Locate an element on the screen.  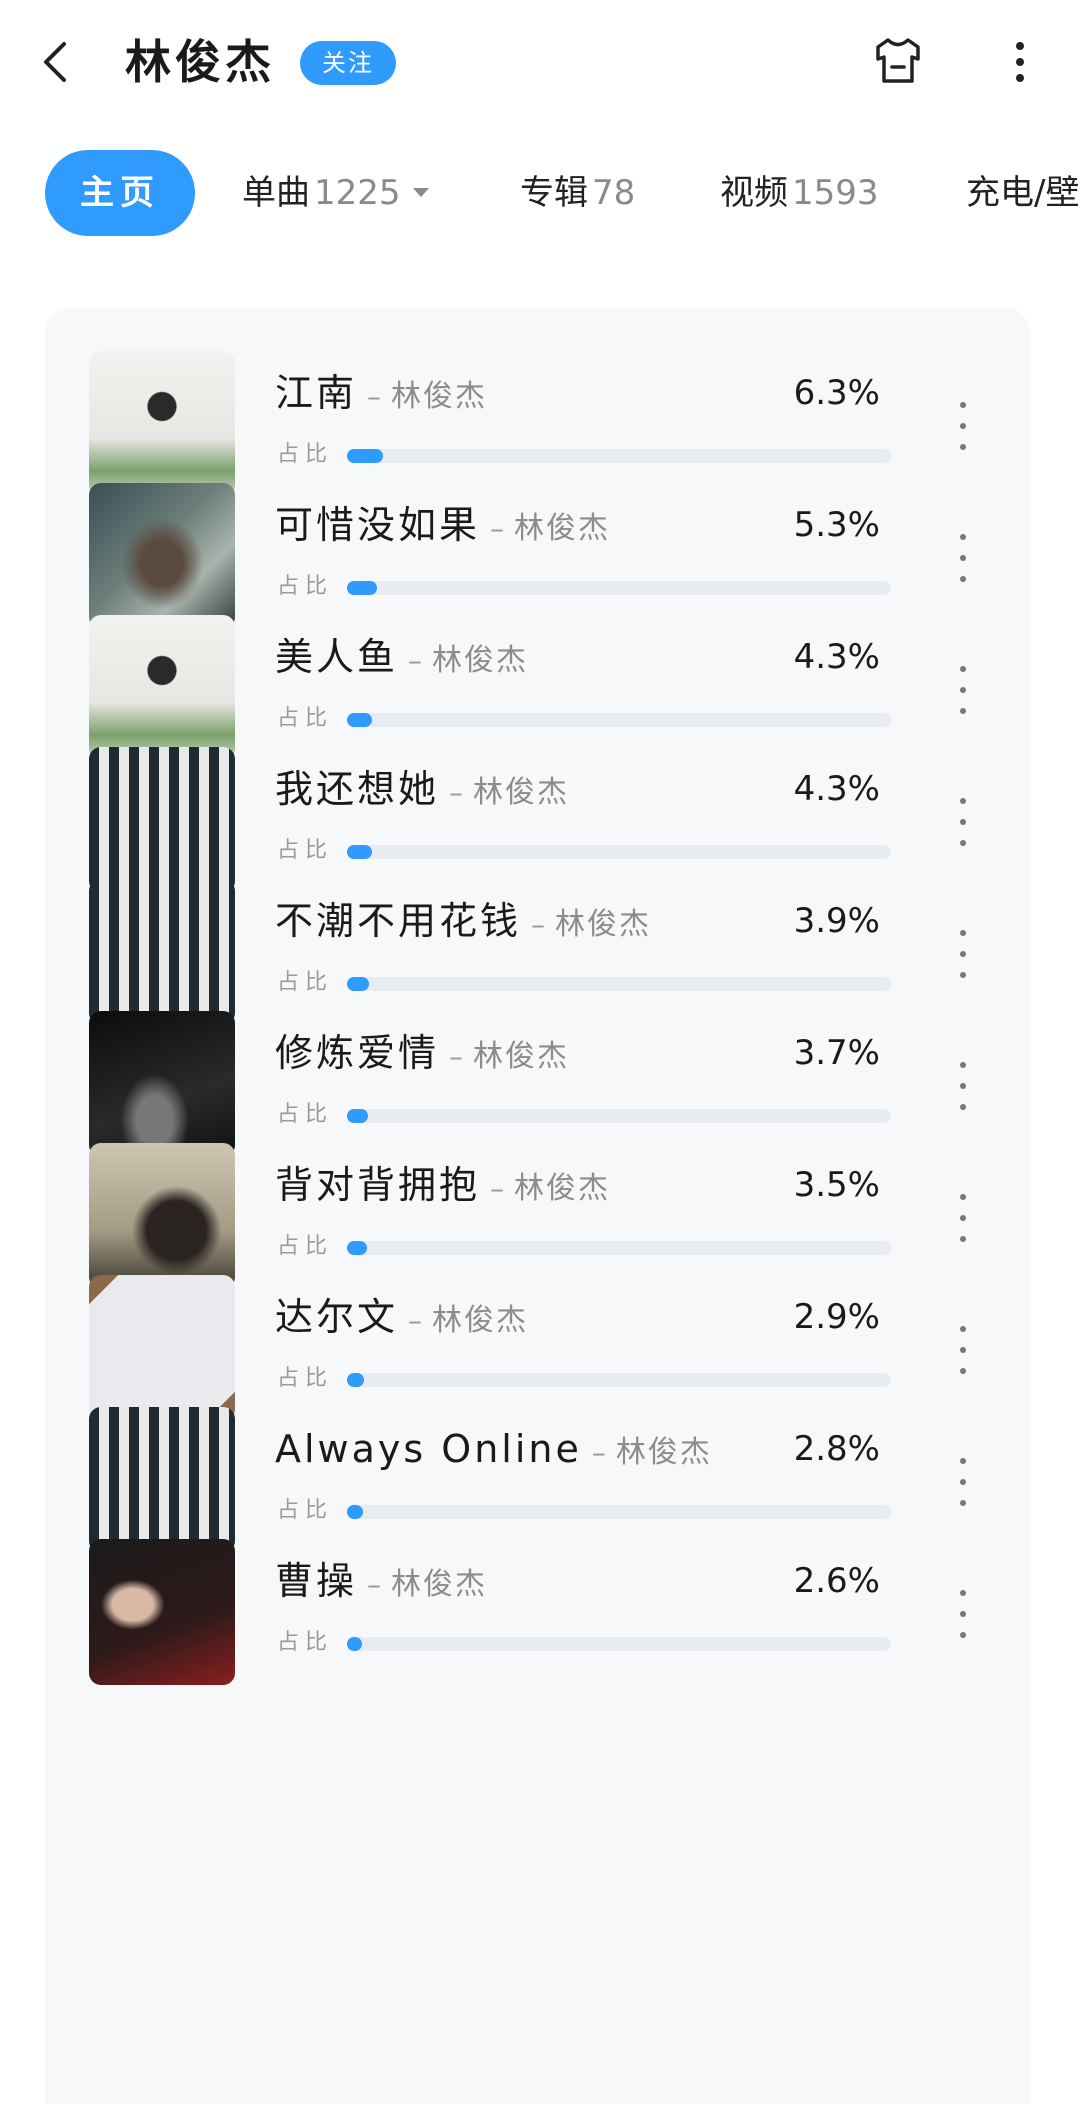
song-name: 美人鱼 is located at coordinates (337, 657).